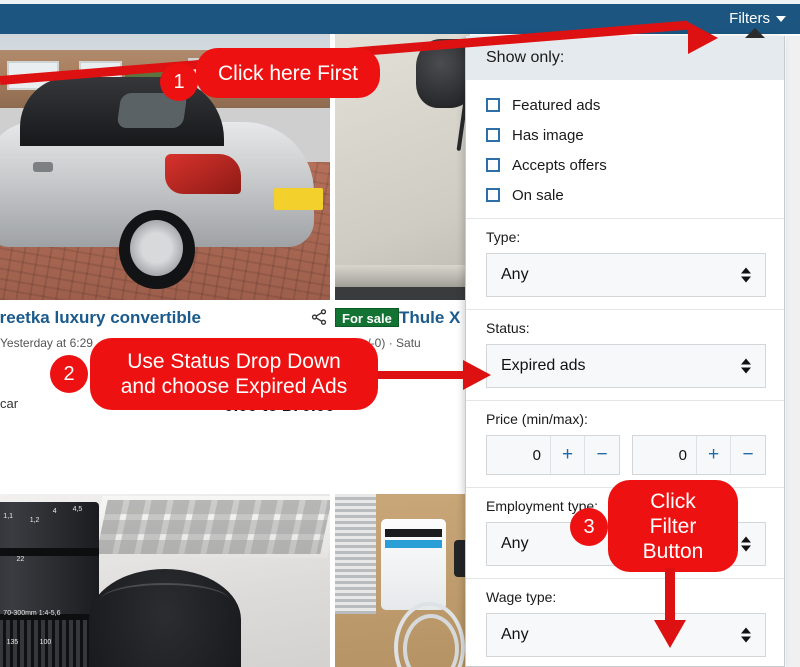 This screenshot has width=800, height=667. Describe the element at coordinates (402, 580) in the screenshot. I see `listing-image-motorhome-wifi` at that location.